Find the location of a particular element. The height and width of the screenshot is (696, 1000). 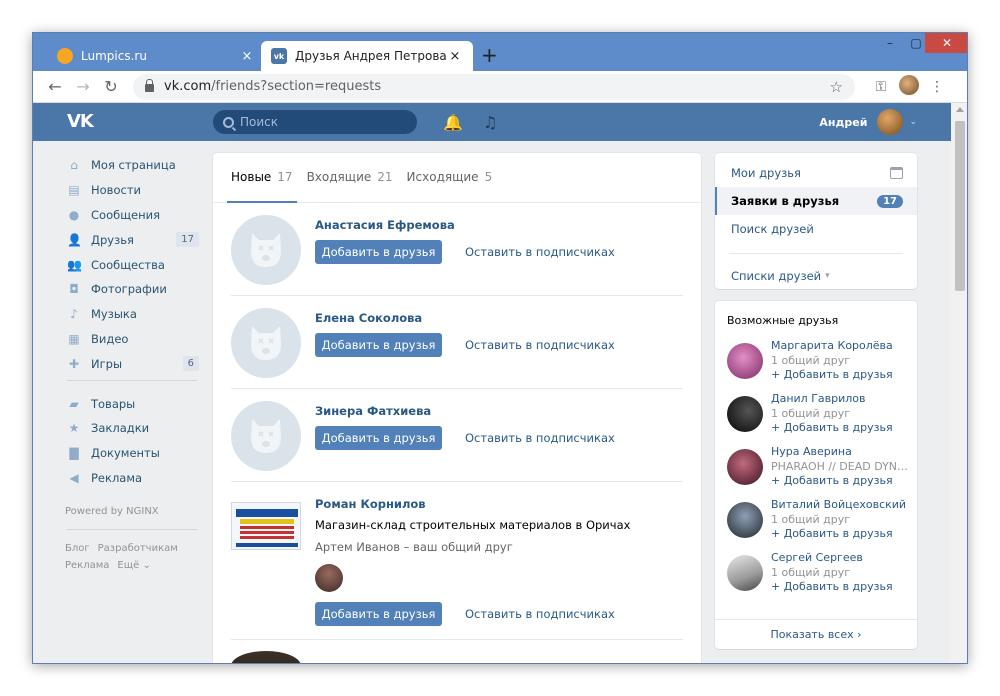

mutual-friend-text: Артем Иванов – ваш общий друг is located at coordinates (414, 547).